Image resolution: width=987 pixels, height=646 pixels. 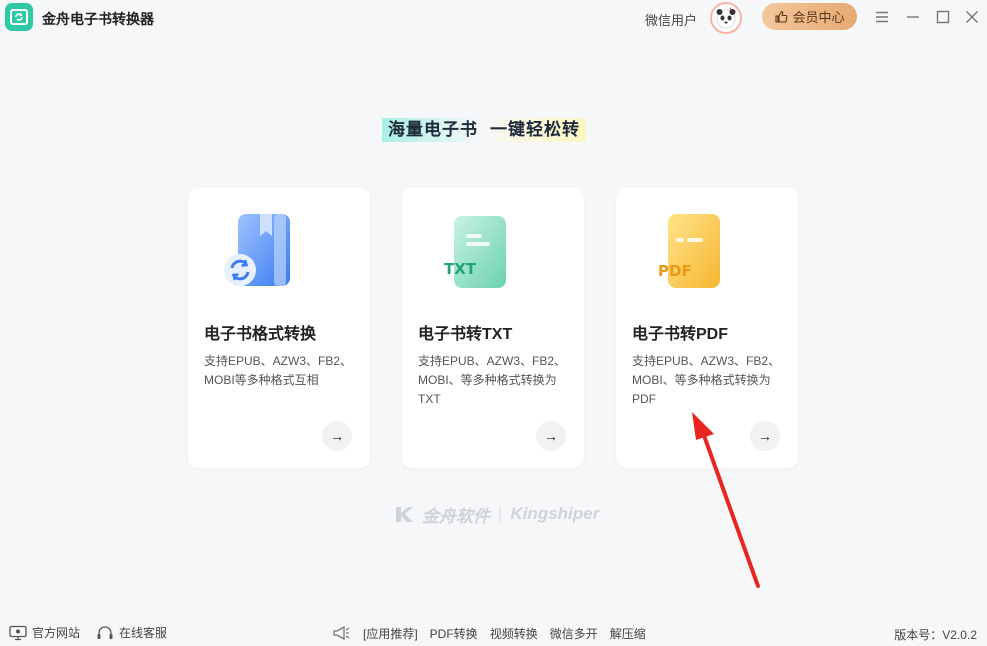 I want to click on avatar, so click(x=726, y=18).